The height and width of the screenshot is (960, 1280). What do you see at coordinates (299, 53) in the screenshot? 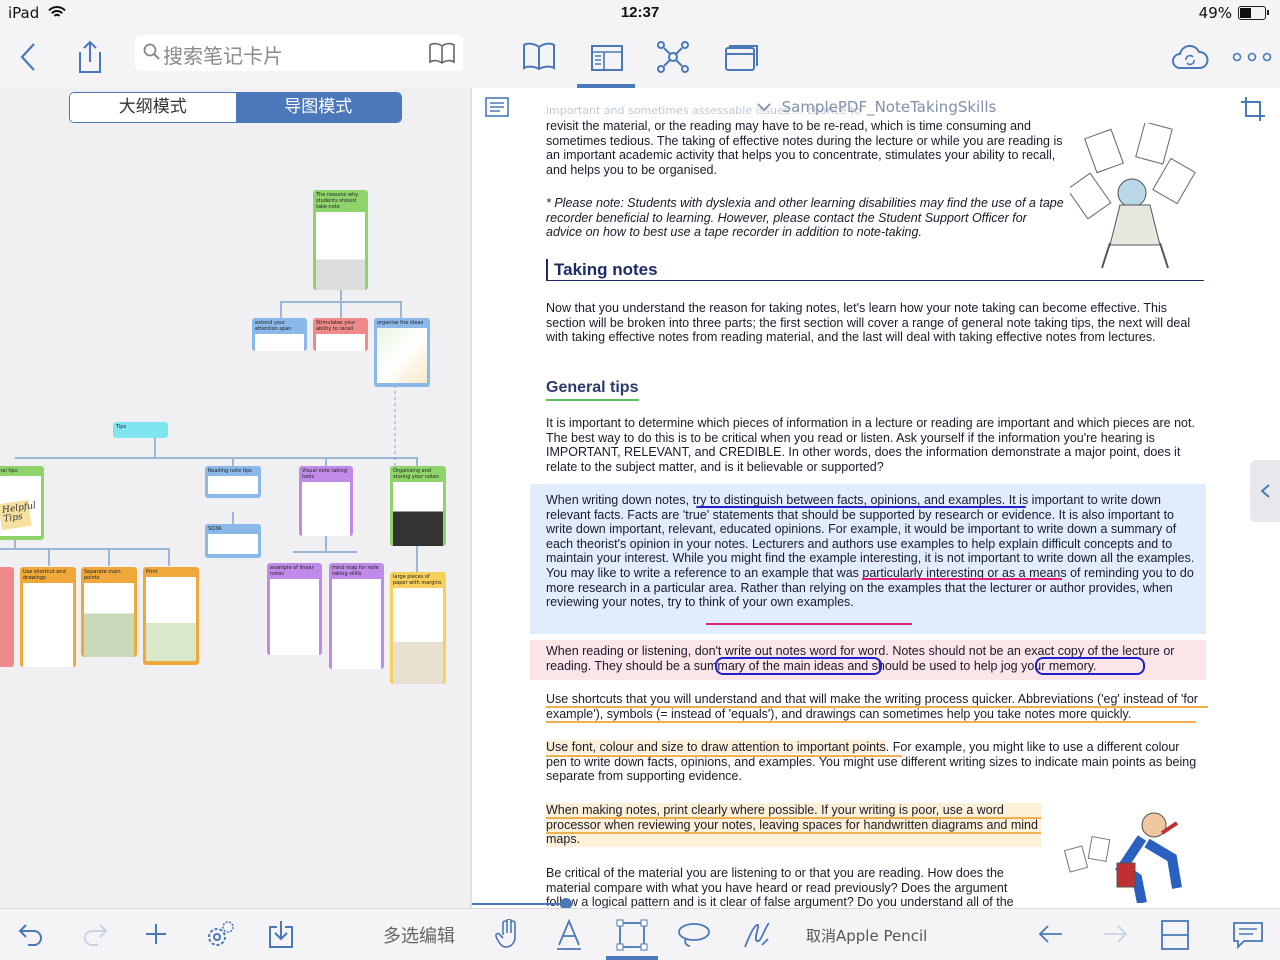
I see `search-bar: 搜索笔记卡片` at bounding box center [299, 53].